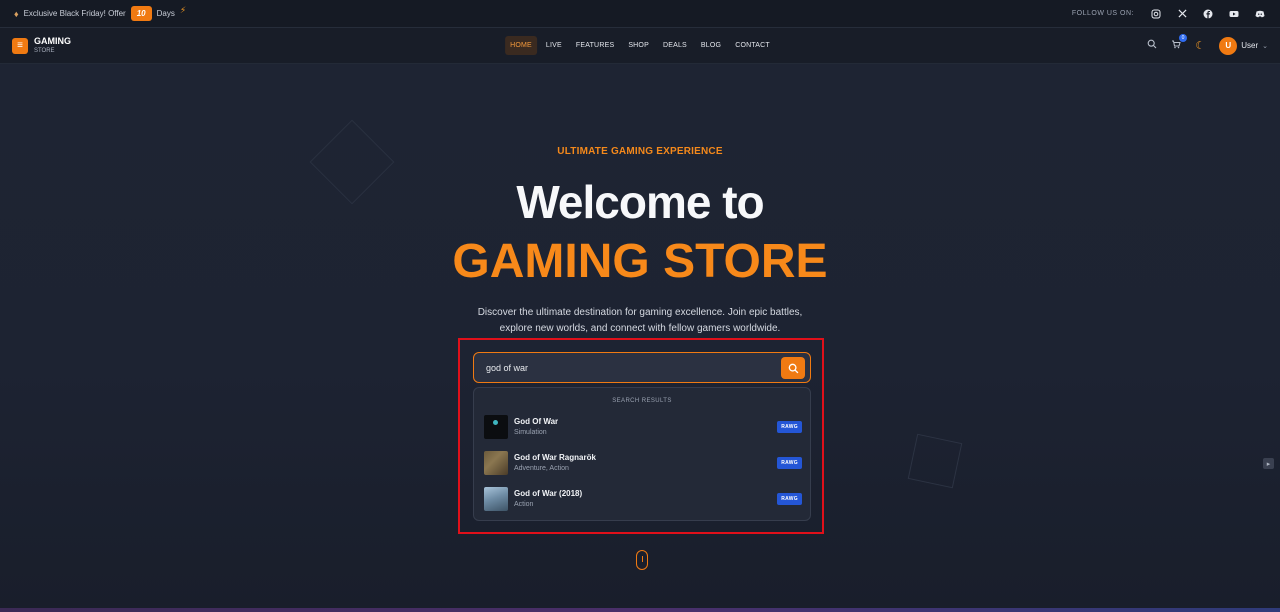  What do you see at coordinates (1200, 45) in the screenshot?
I see `dark-mode-toggle-icon: ☾` at bounding box center [1200, 45].